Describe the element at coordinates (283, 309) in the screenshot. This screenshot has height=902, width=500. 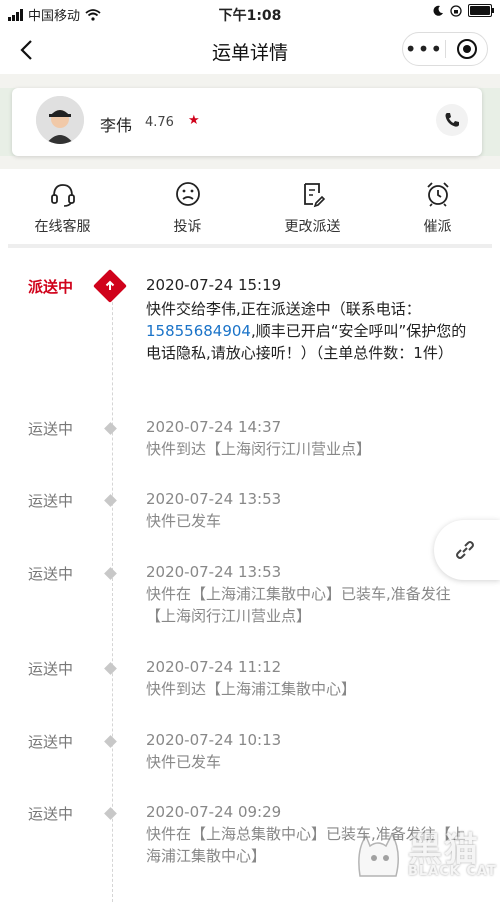
I see `desc-text: 快件交给李伟,正在派送途中（联系电话：` at that location.